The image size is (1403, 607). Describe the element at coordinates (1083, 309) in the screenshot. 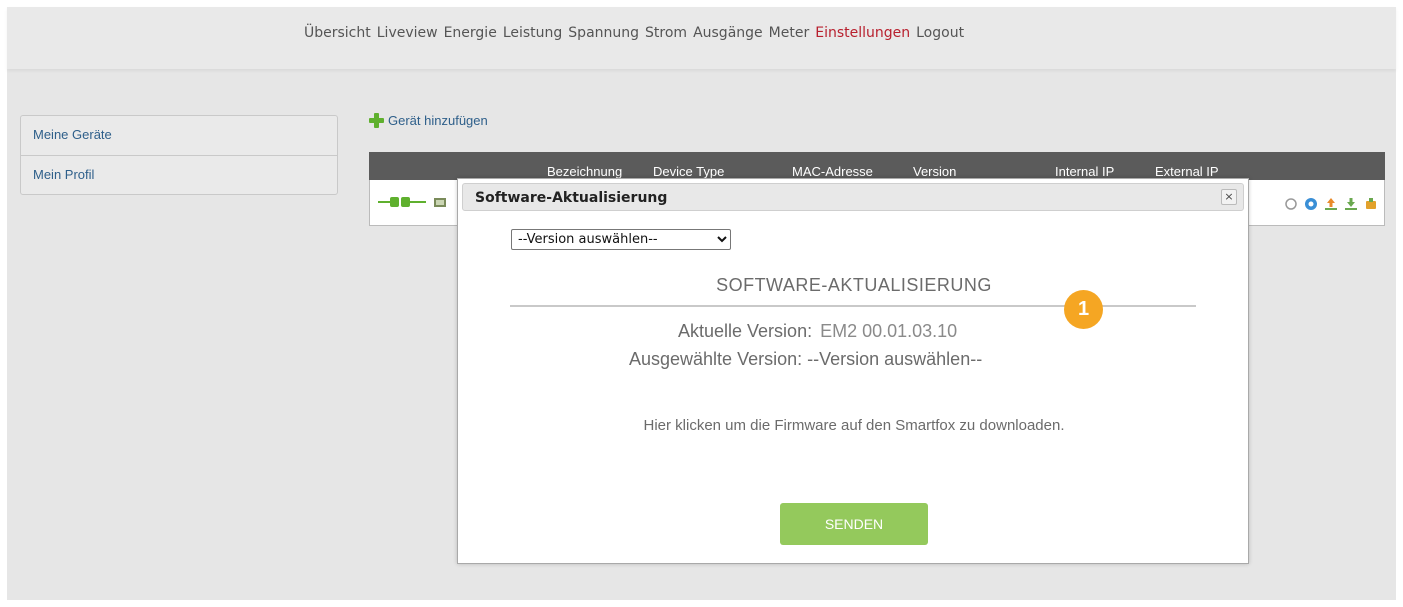

I see `callout-badge: 1` at that location.